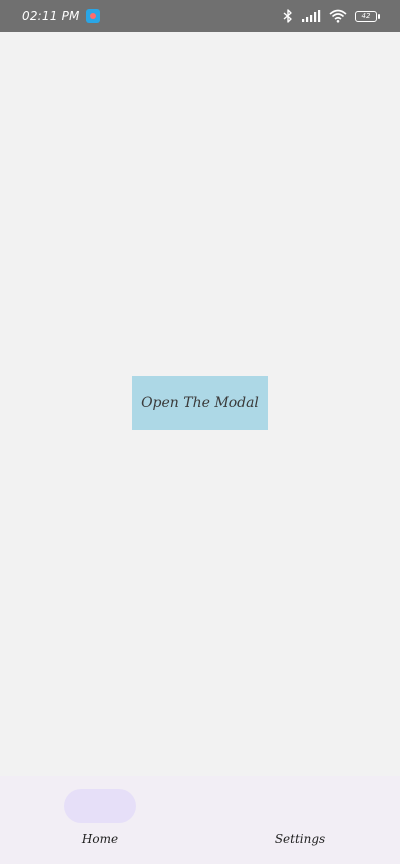 The width and height of the screenshot is (400, 864). I want to click on status-time: 02:11 PM, so click(51, 16).